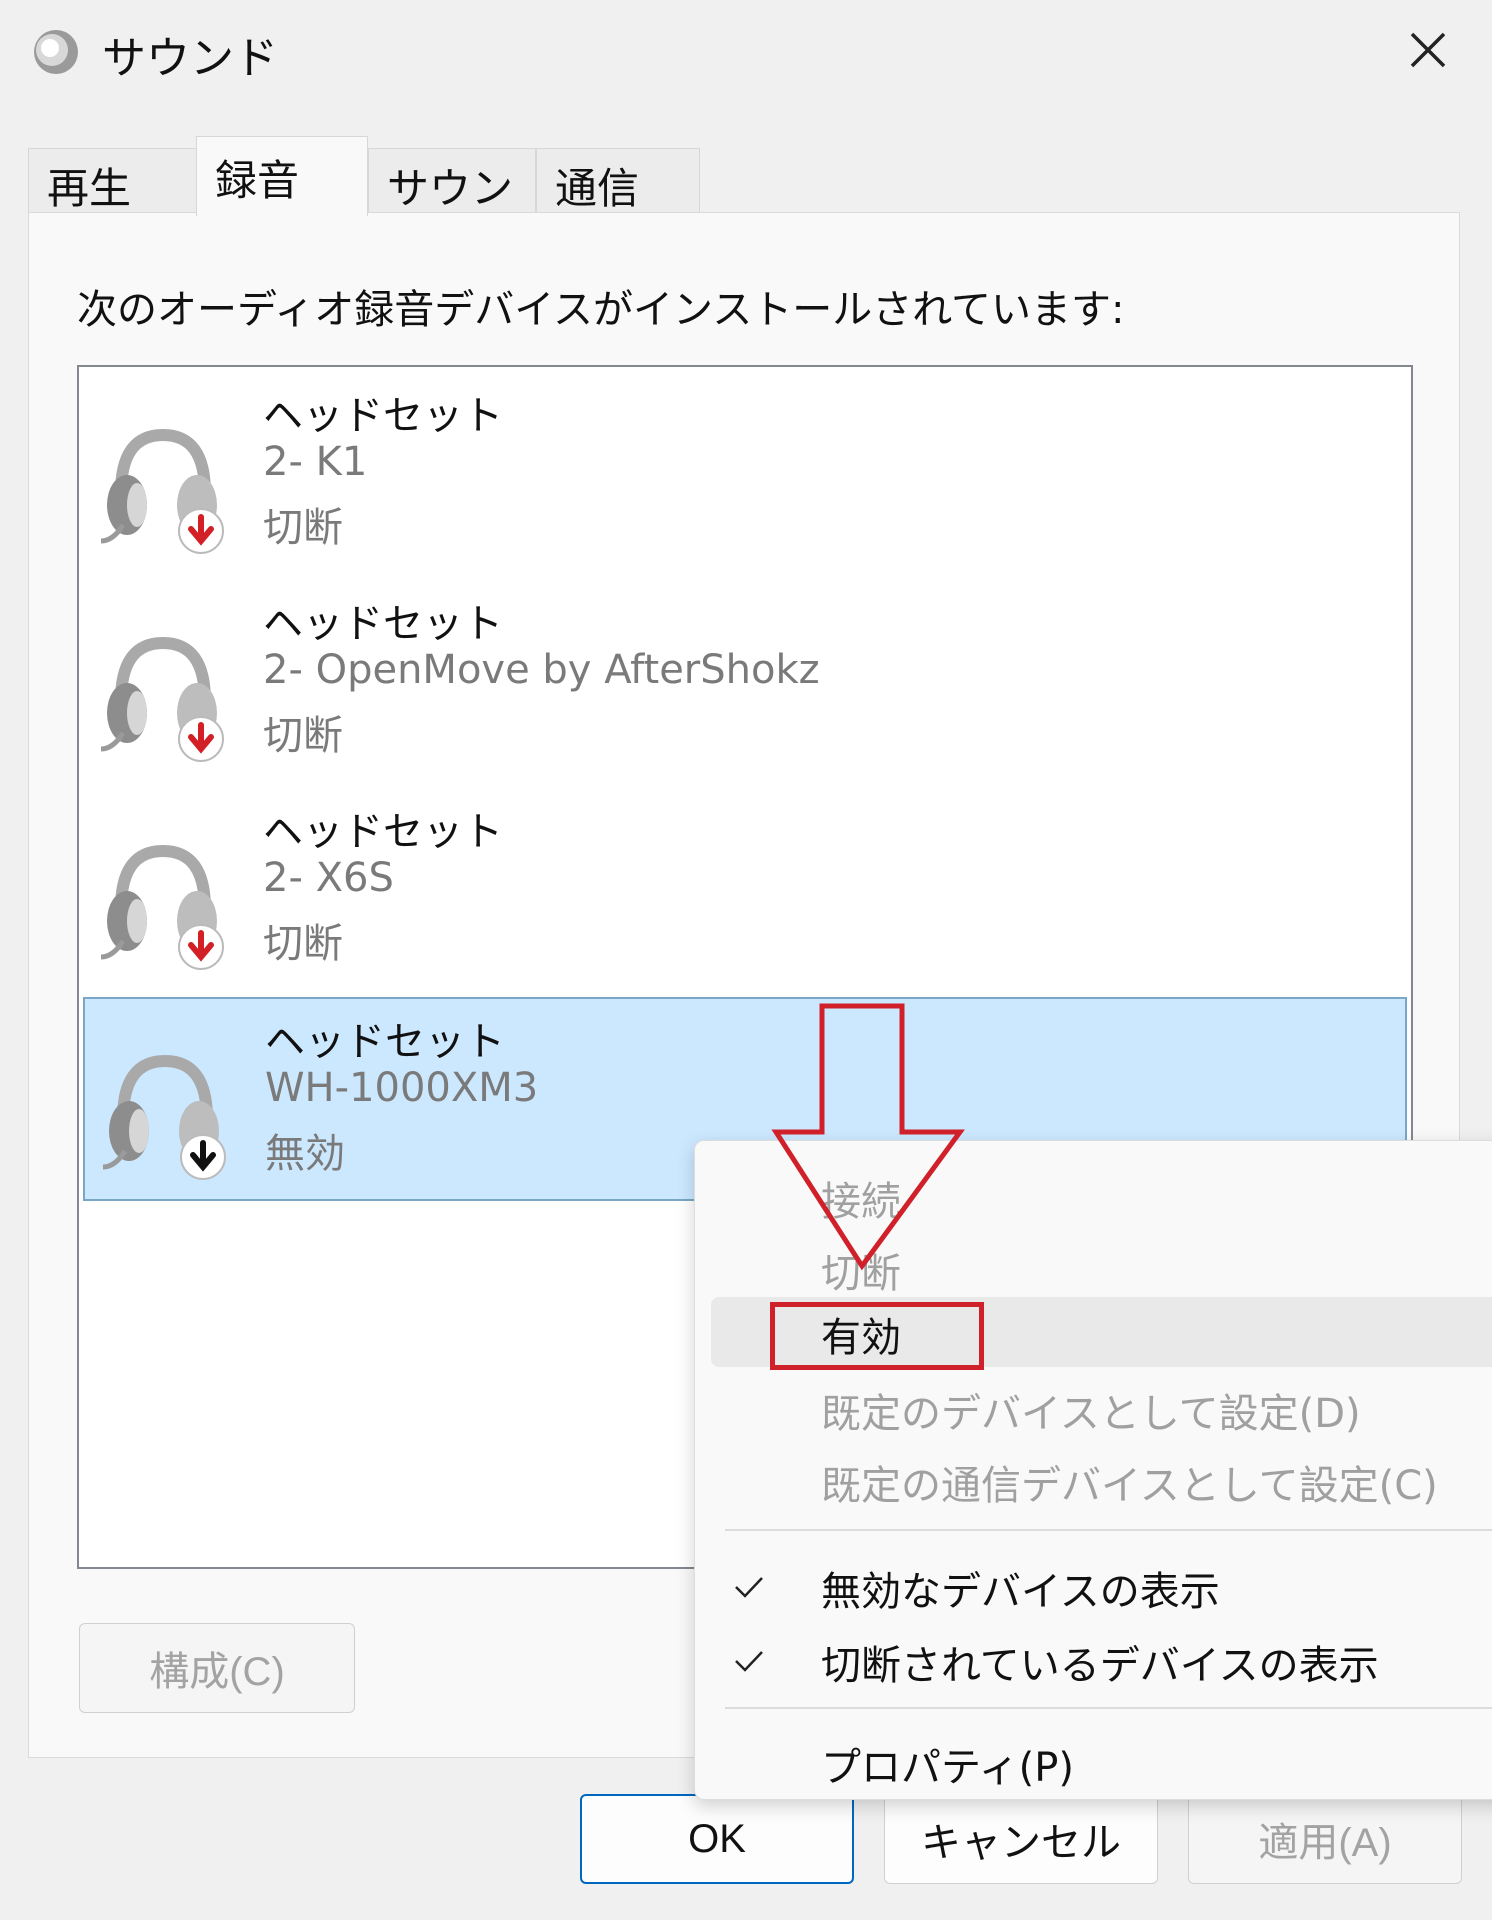 This screenshot has width=1492, height=1920. What do you see at coordinates (190, 58) in the screenshot?
I see `window-title: サウンド` at bounding box center [190, 58].